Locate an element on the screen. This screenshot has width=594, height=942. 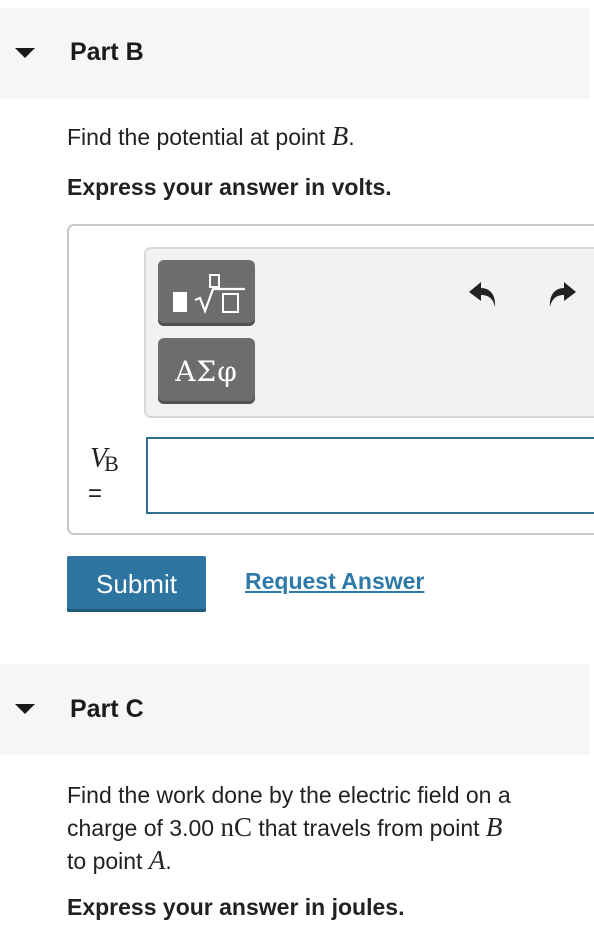
part-c-instruction: Express your answer in joules. is located at coordinates (236, 907).